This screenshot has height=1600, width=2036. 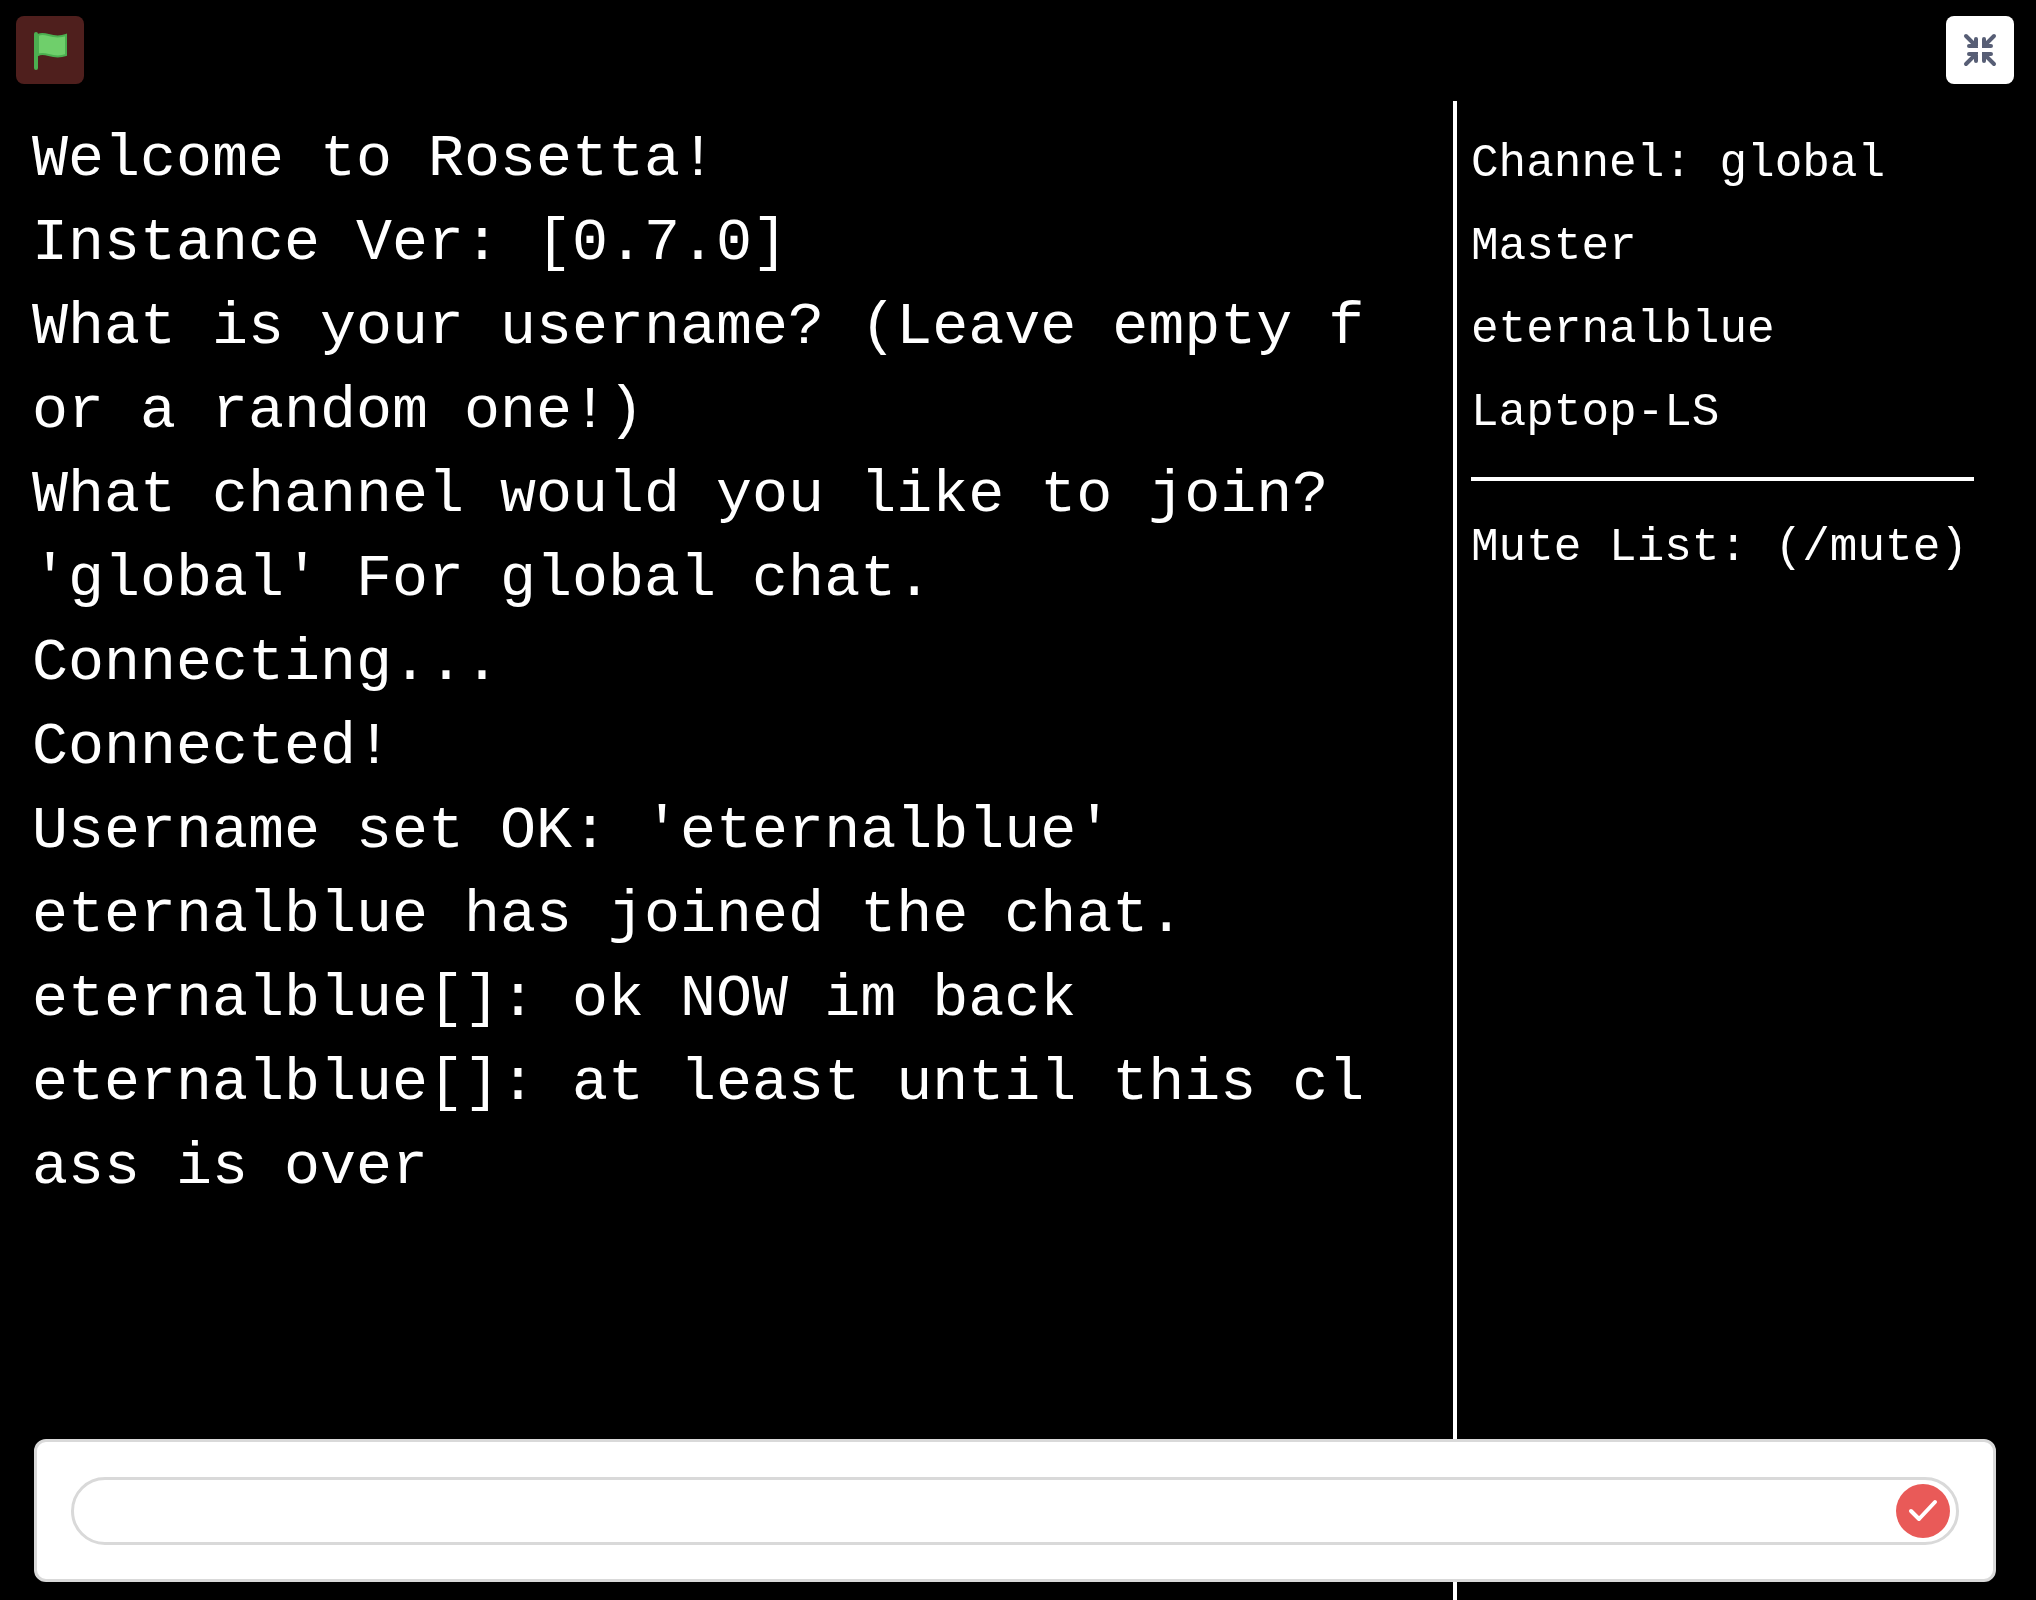 I want to click on chat-log-line: ass is over, so click(x=230, y=1167).